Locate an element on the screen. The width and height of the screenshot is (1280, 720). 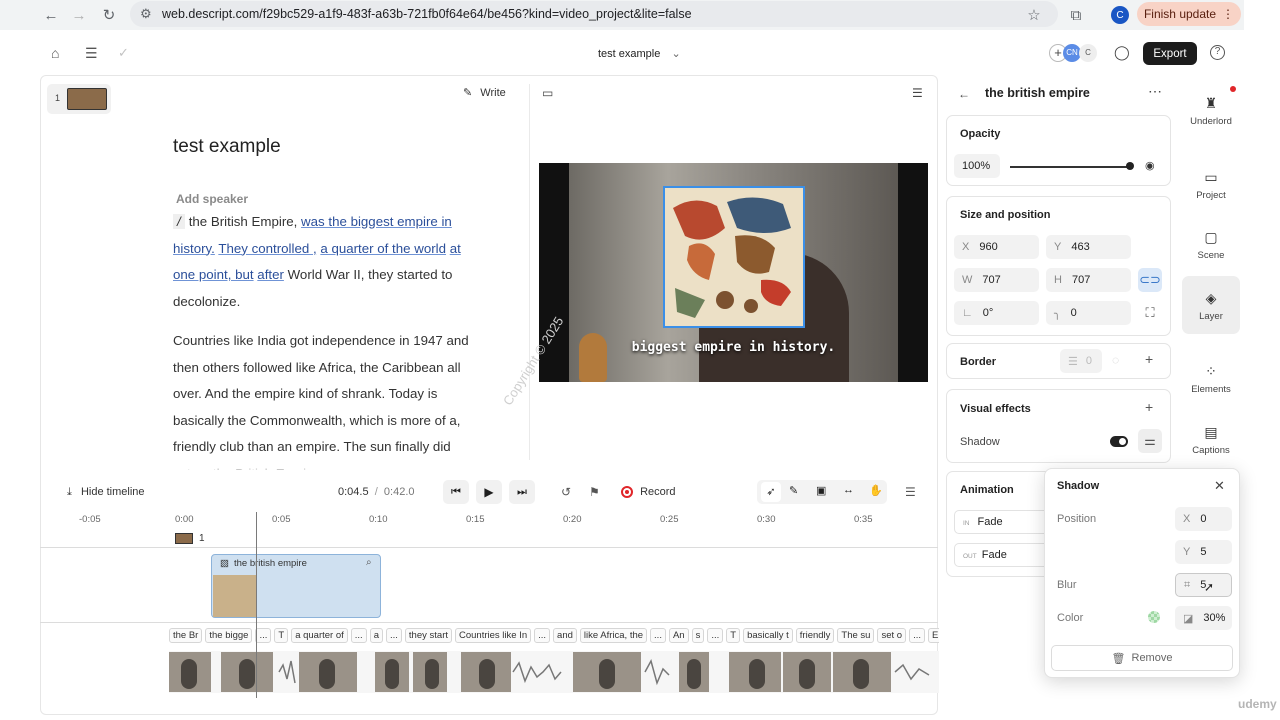
eye-icon: ◉ is located at coordinates (1150, 165).